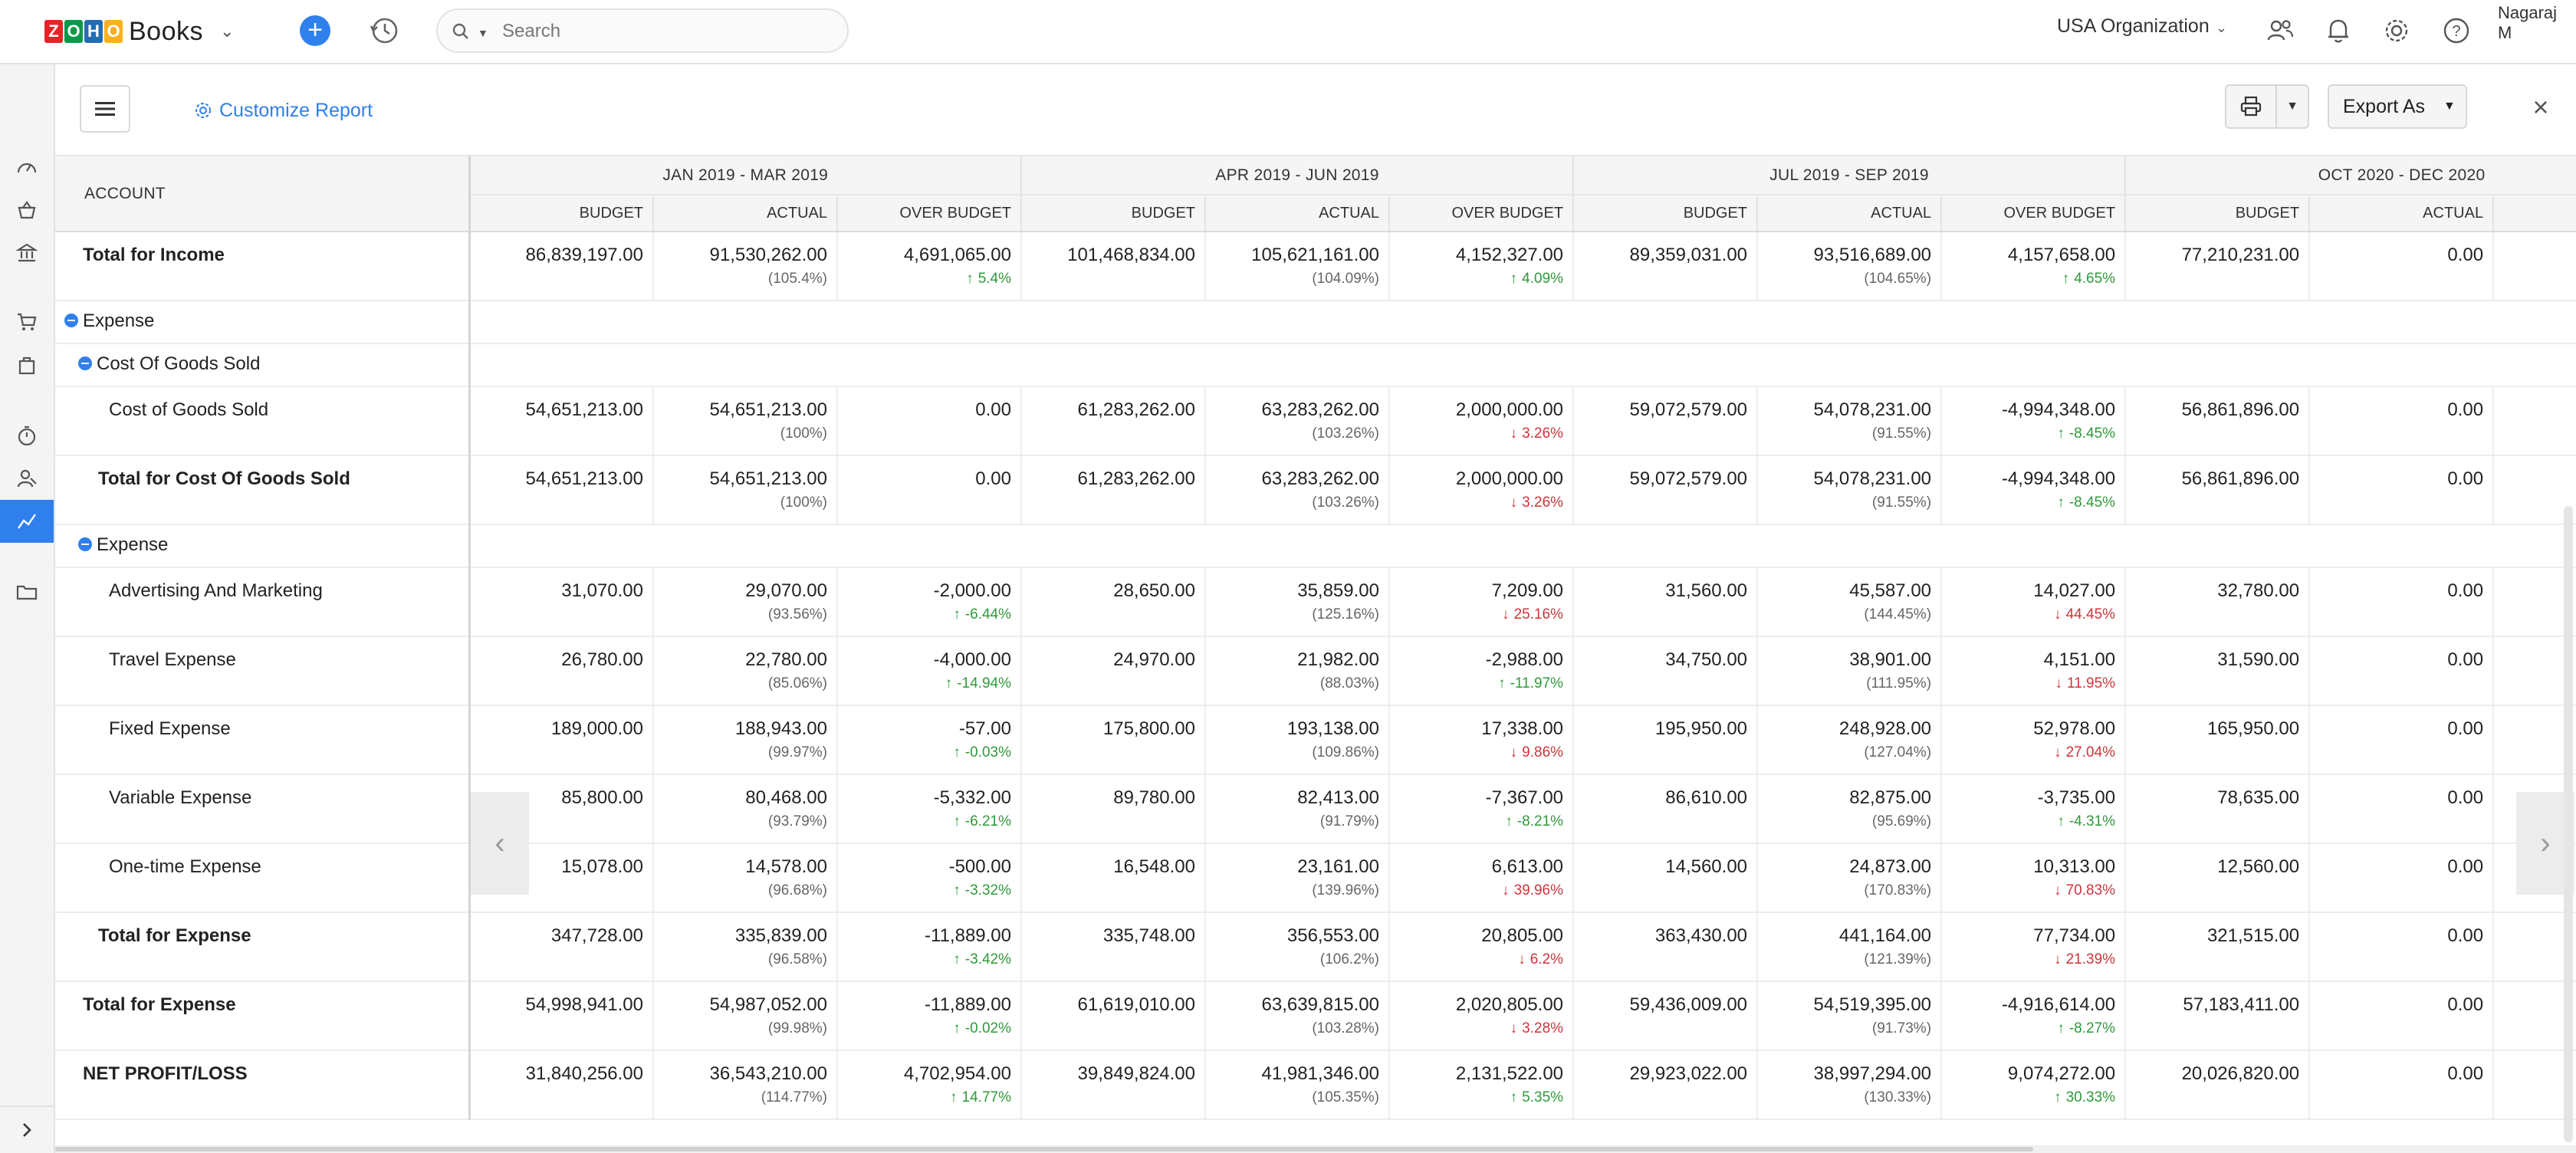 The image size is (2576, 1153). I want to click on amount-cell: 10,313.00 ↓ 70.83%, so click(2033, 878).